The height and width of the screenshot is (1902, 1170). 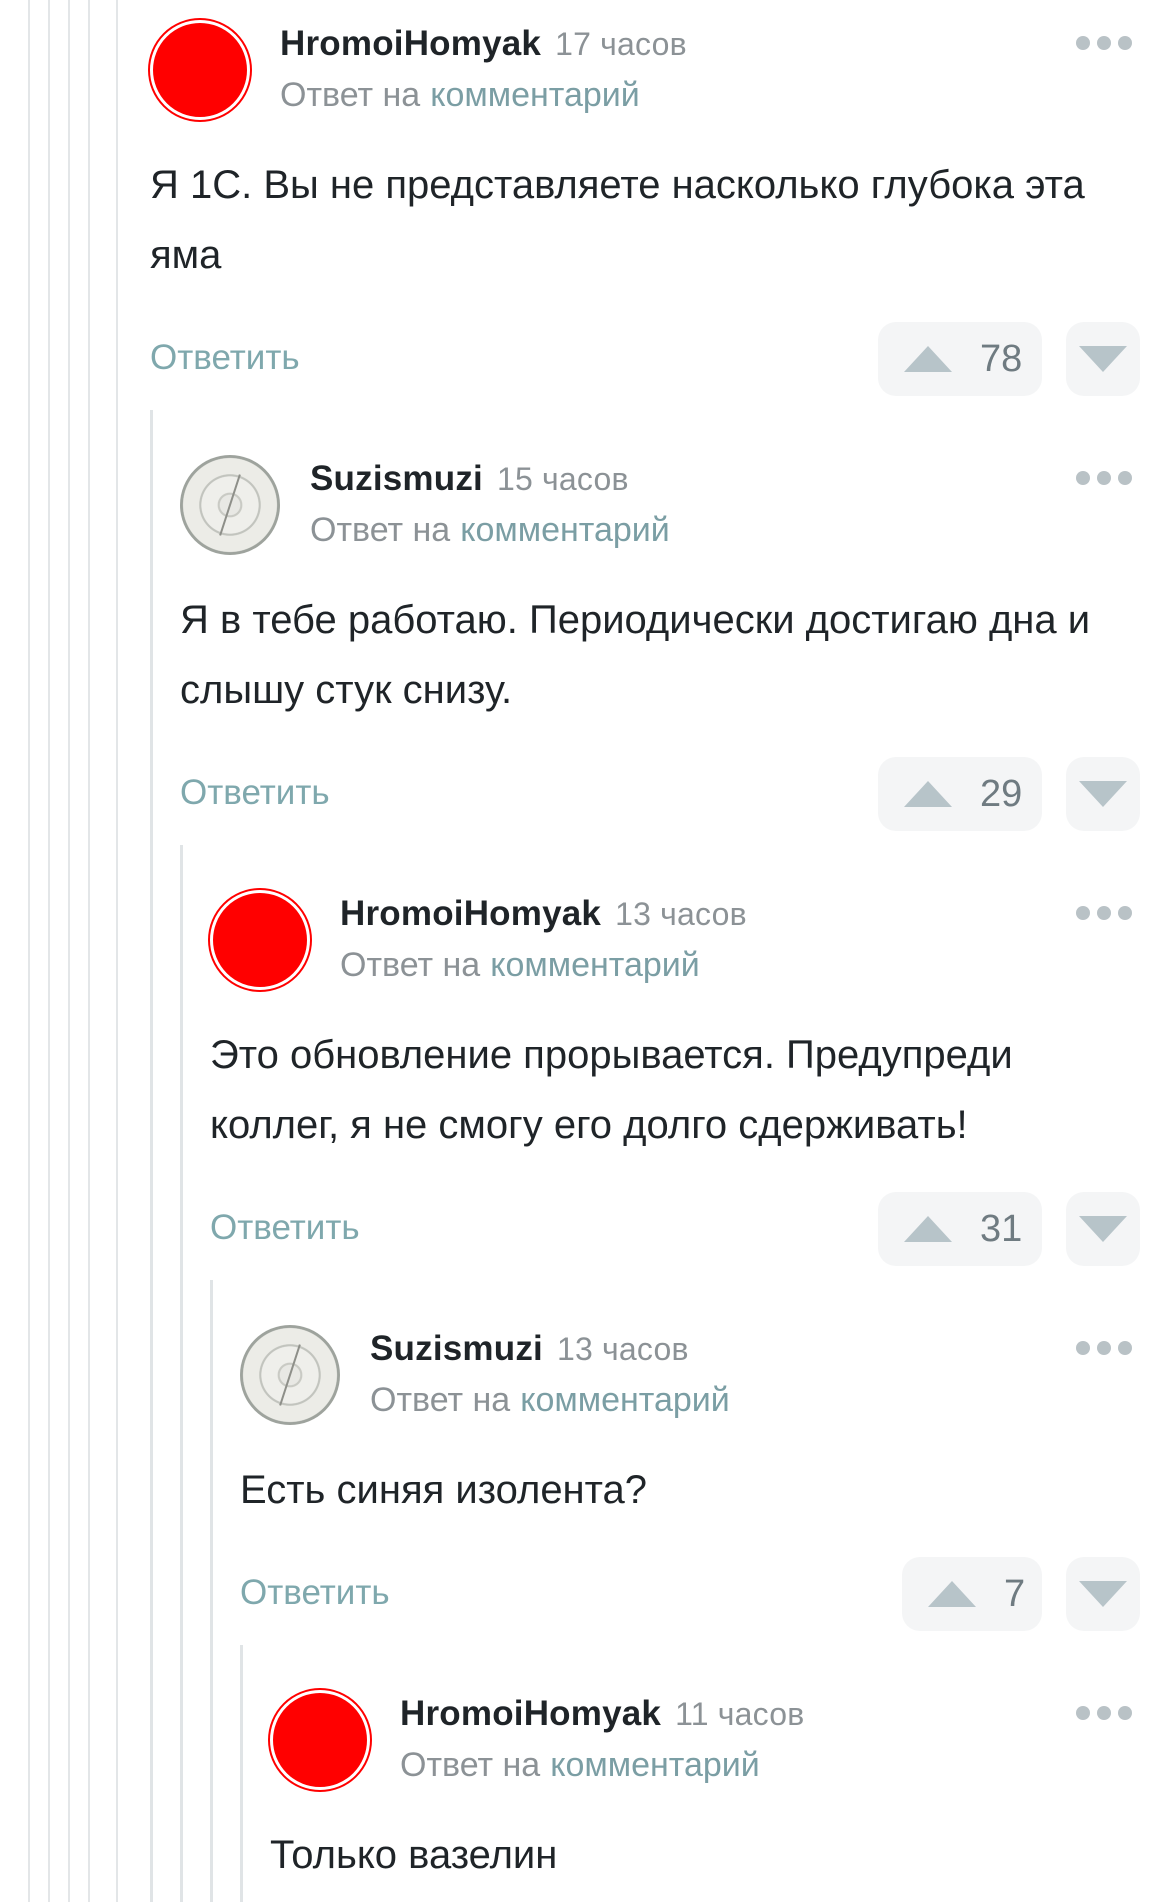 I want to click on comment-header: HromoiHomyak 13 часов Ответ на комментарий, so click(x=690, y=930).